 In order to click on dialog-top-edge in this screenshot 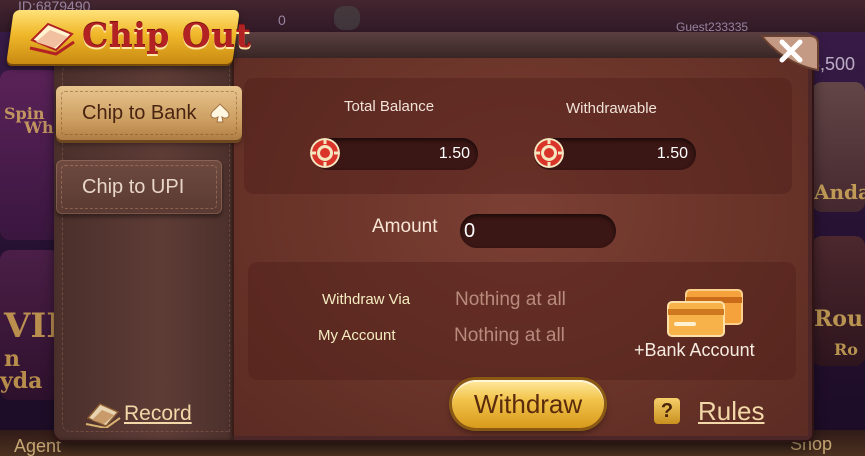, I will do `click(522, 45)`.